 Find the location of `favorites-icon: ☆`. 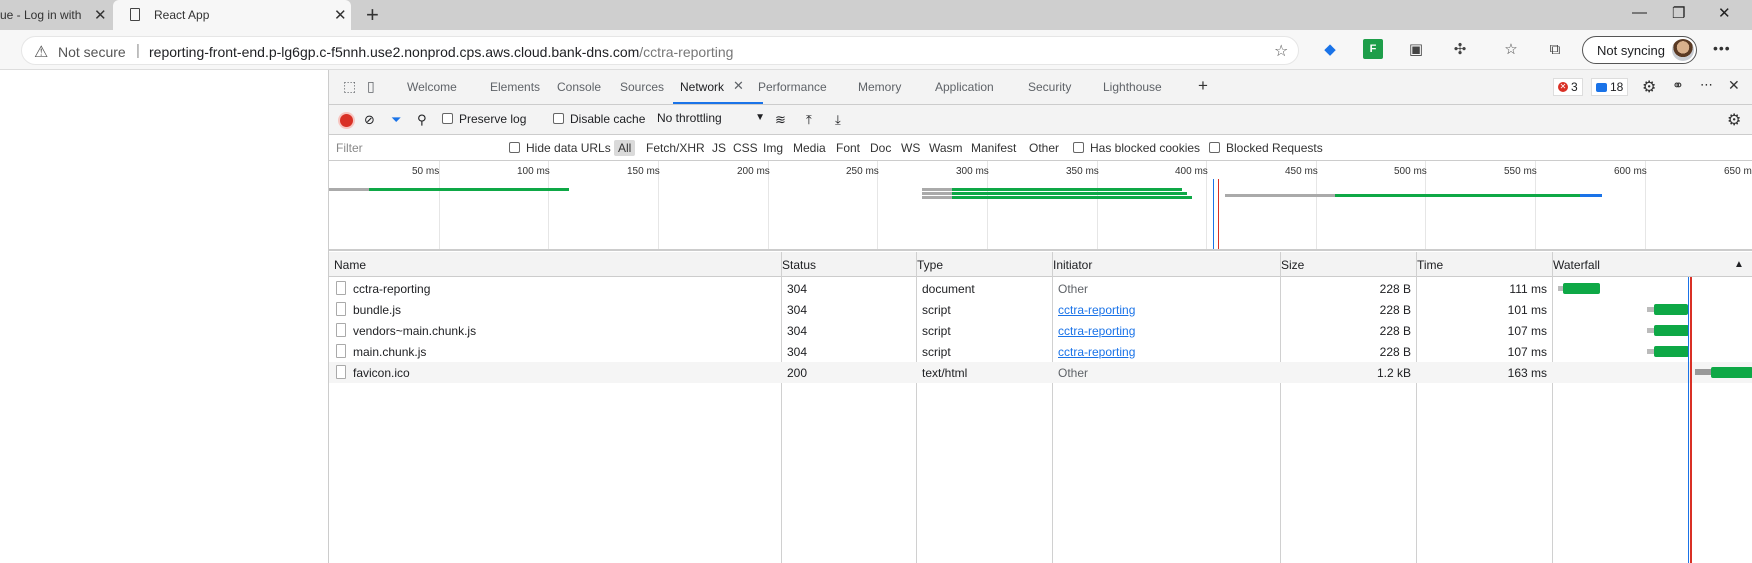

favorites-icon: ☆ is located at coordinates (1511, 49).